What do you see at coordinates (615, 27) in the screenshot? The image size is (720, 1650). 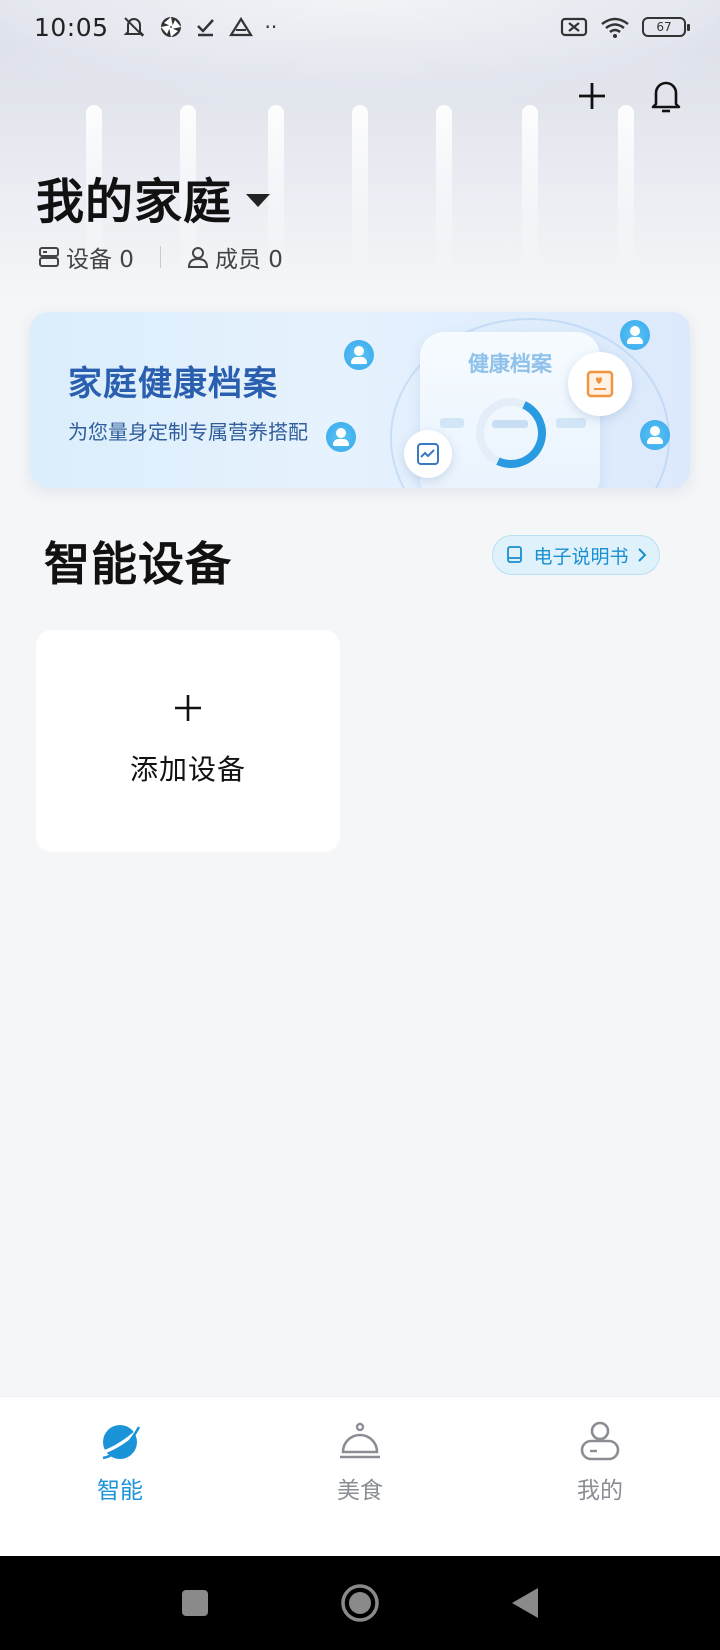 I see `wifi-icon` at bounding box center [615, 27].